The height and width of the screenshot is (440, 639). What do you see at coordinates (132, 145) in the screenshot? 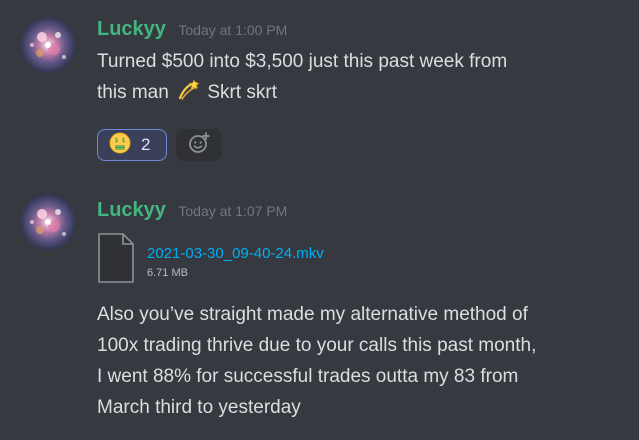
I see `reaction-money-mouth: $ $ 2` at bounding box center [132, 145].